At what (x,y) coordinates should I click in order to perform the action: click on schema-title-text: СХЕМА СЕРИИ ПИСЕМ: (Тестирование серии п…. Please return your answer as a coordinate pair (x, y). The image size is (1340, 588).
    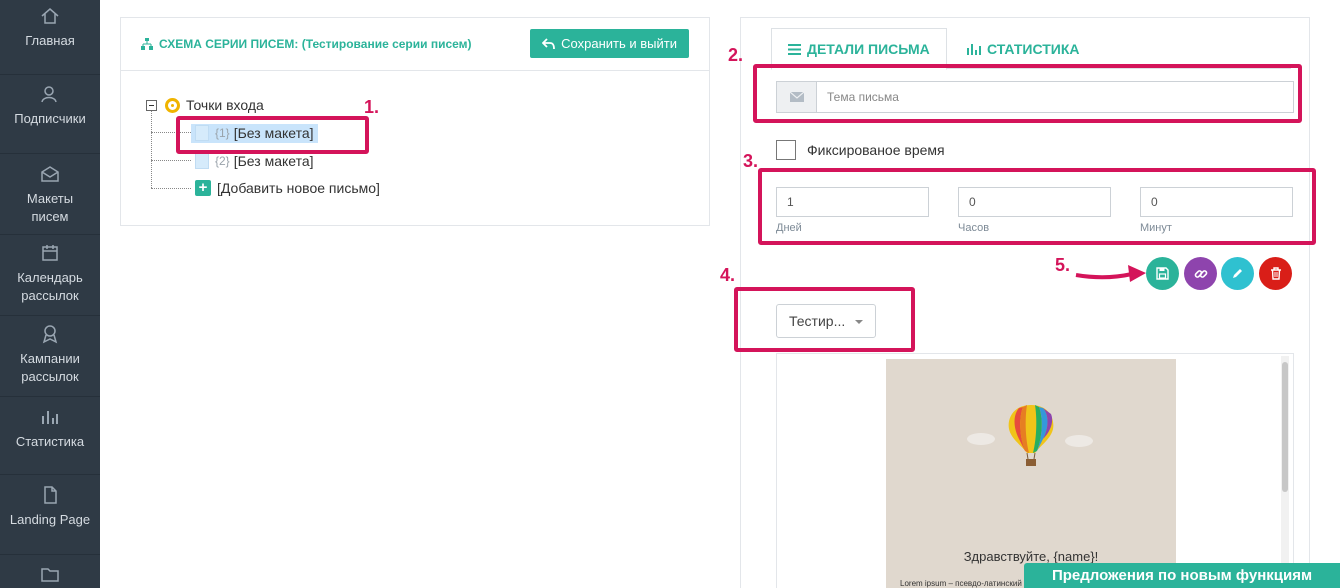
    Looking at the image, I should click on (315, 44).